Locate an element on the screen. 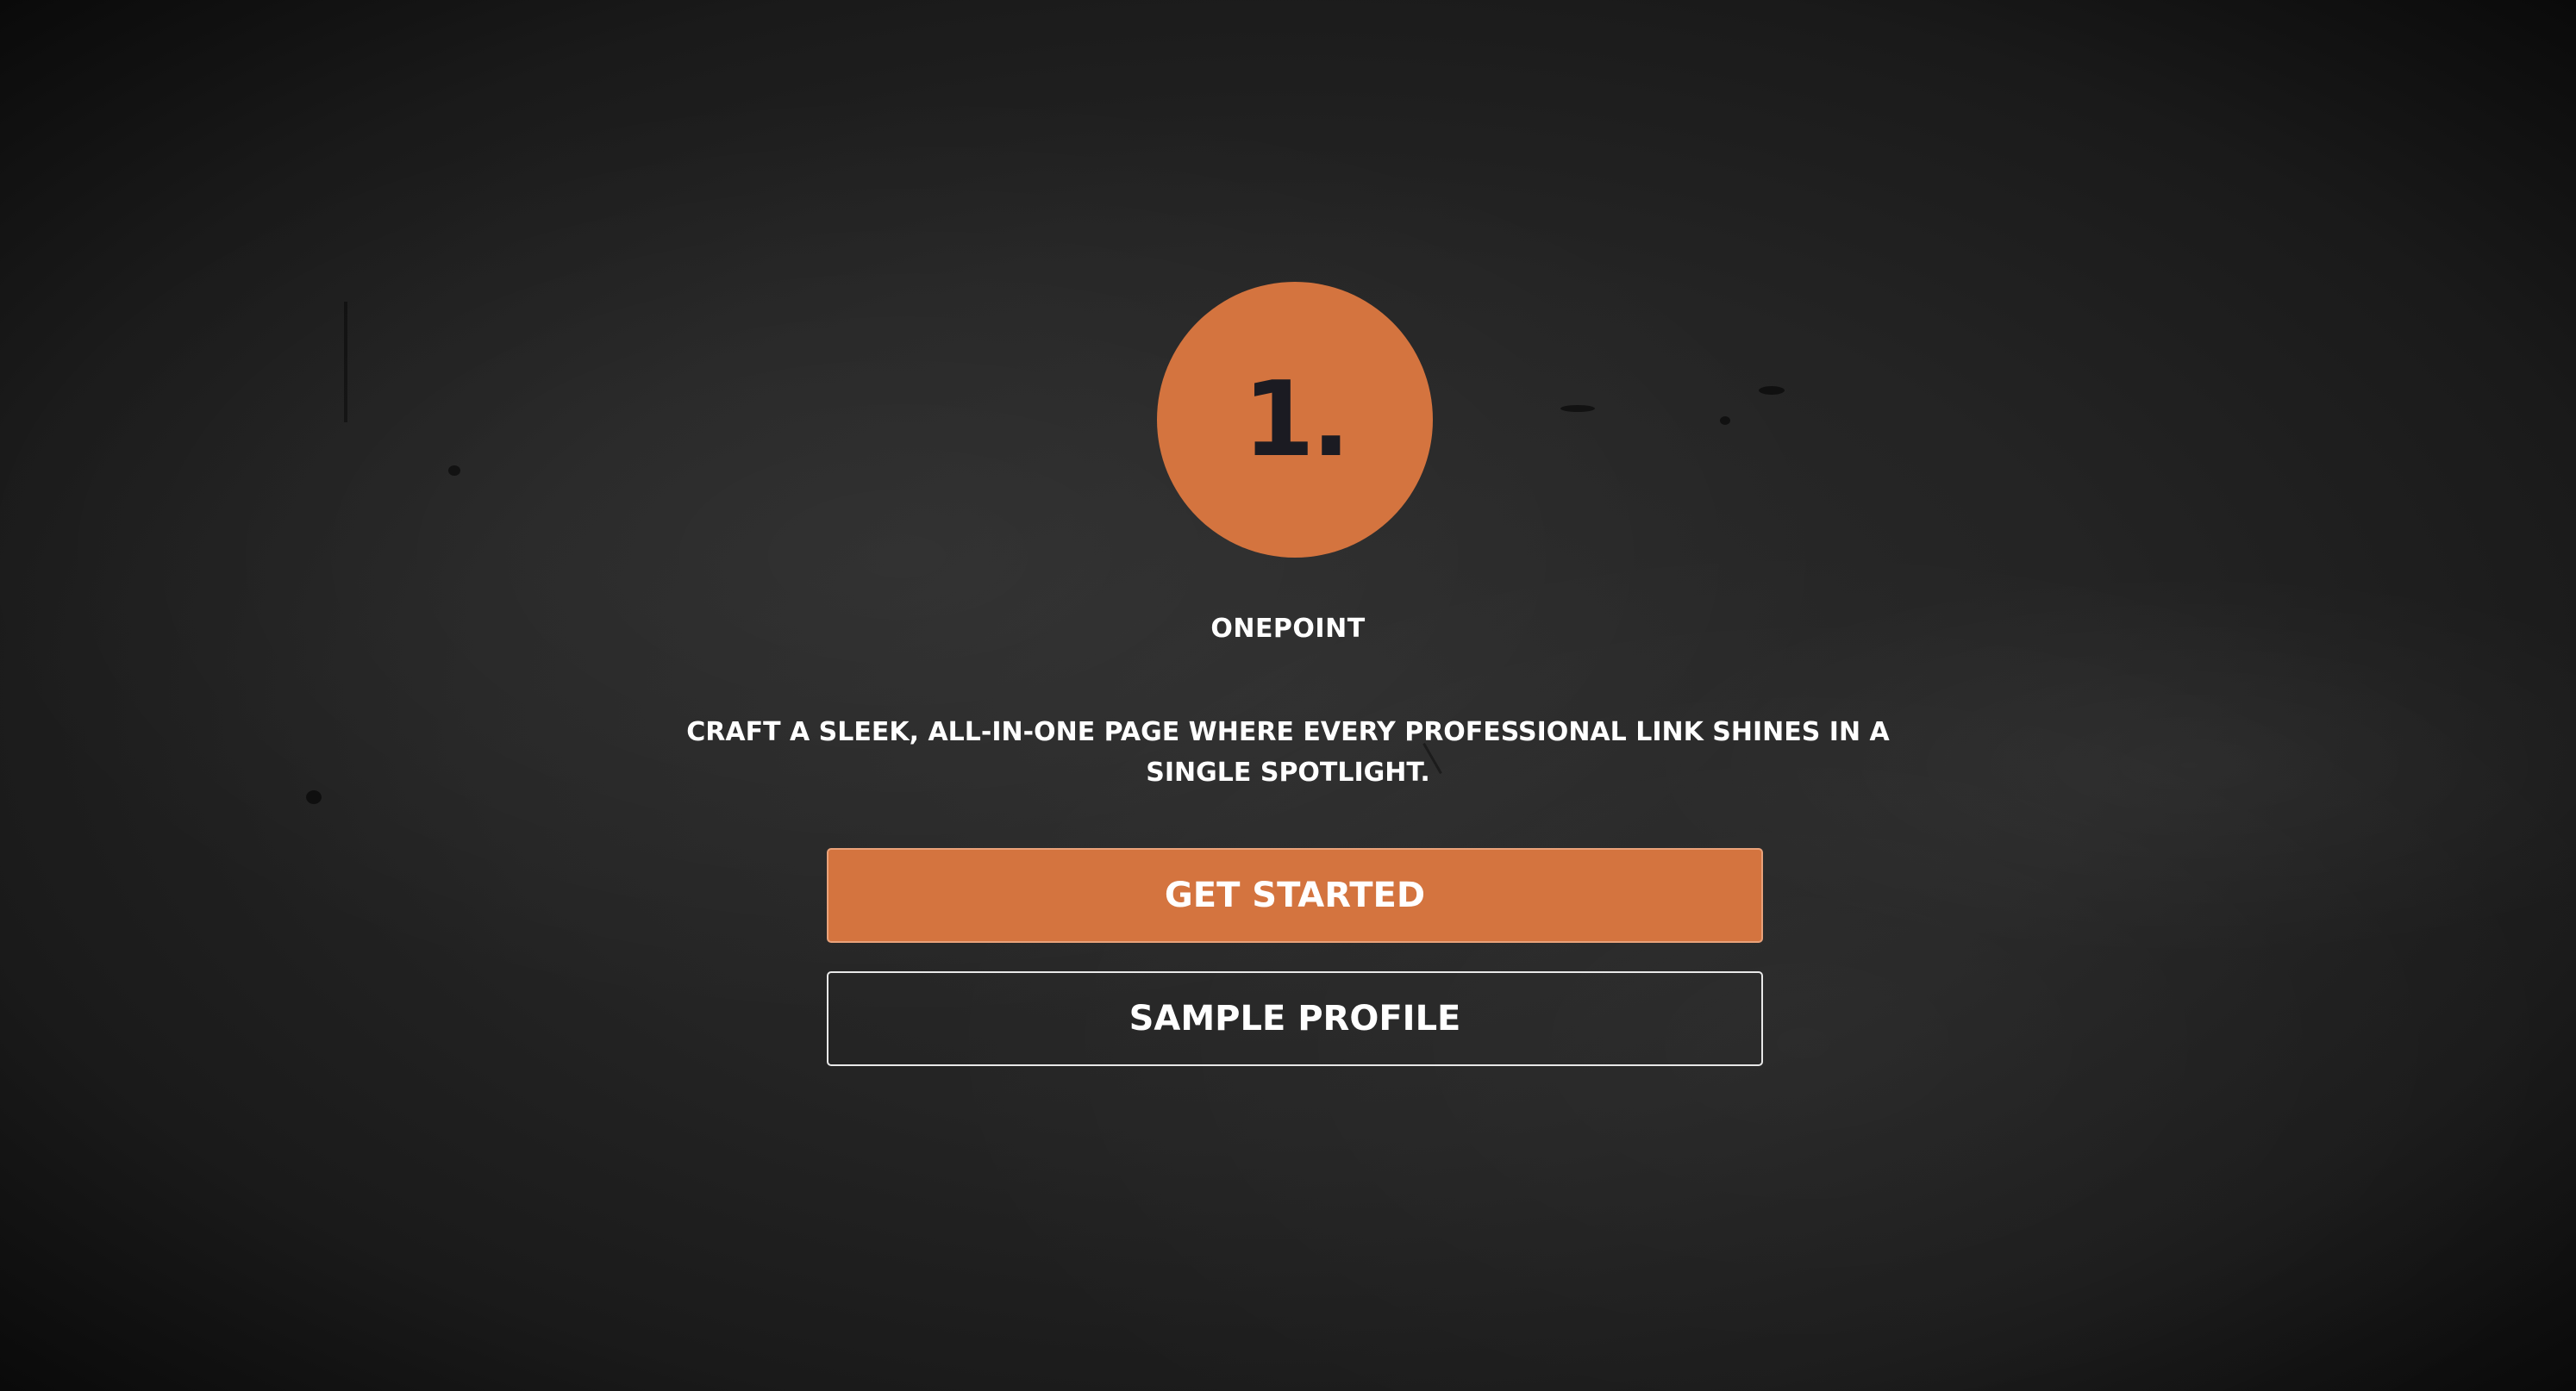 Image resolution: width=2576 pixels, height=1391 pixels. brand-name: ONEPOINT is located at coordinates (1288, 629).